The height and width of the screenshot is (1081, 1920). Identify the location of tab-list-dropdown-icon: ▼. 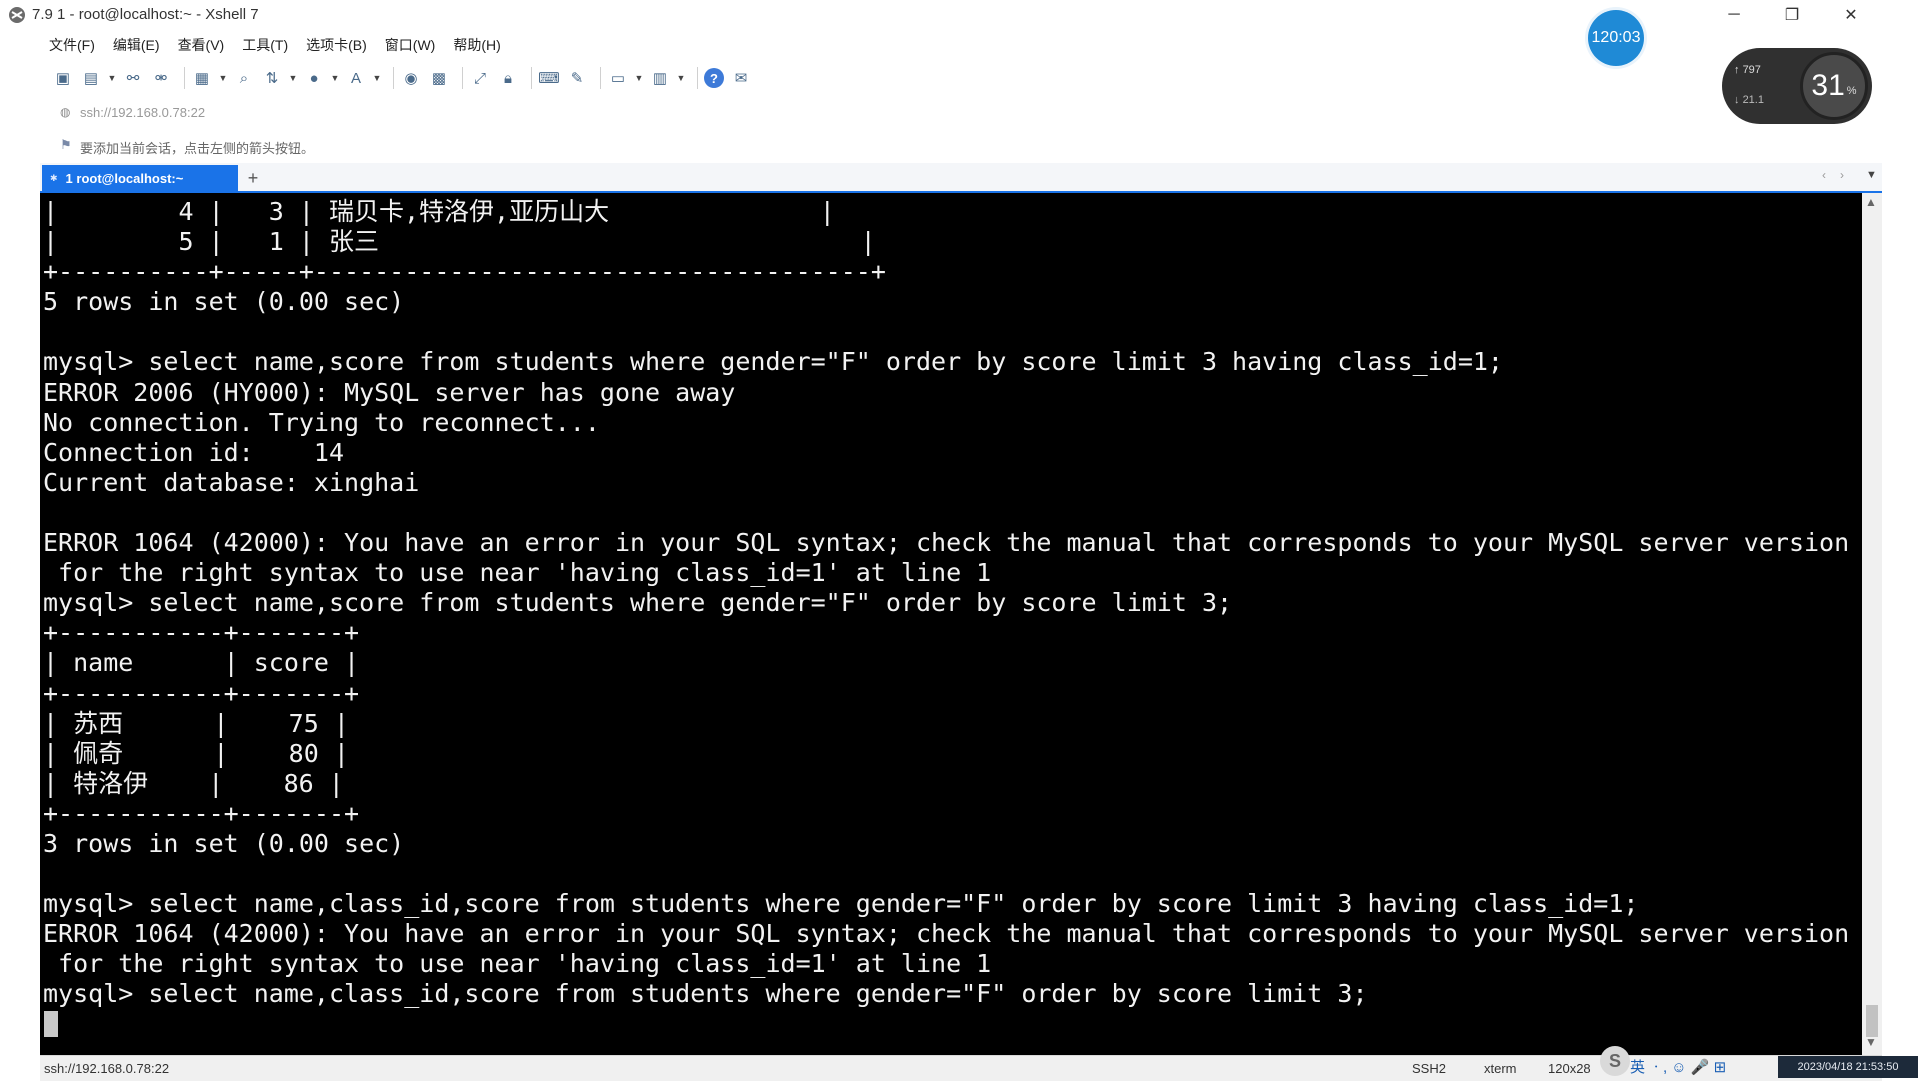
(1871, 175).